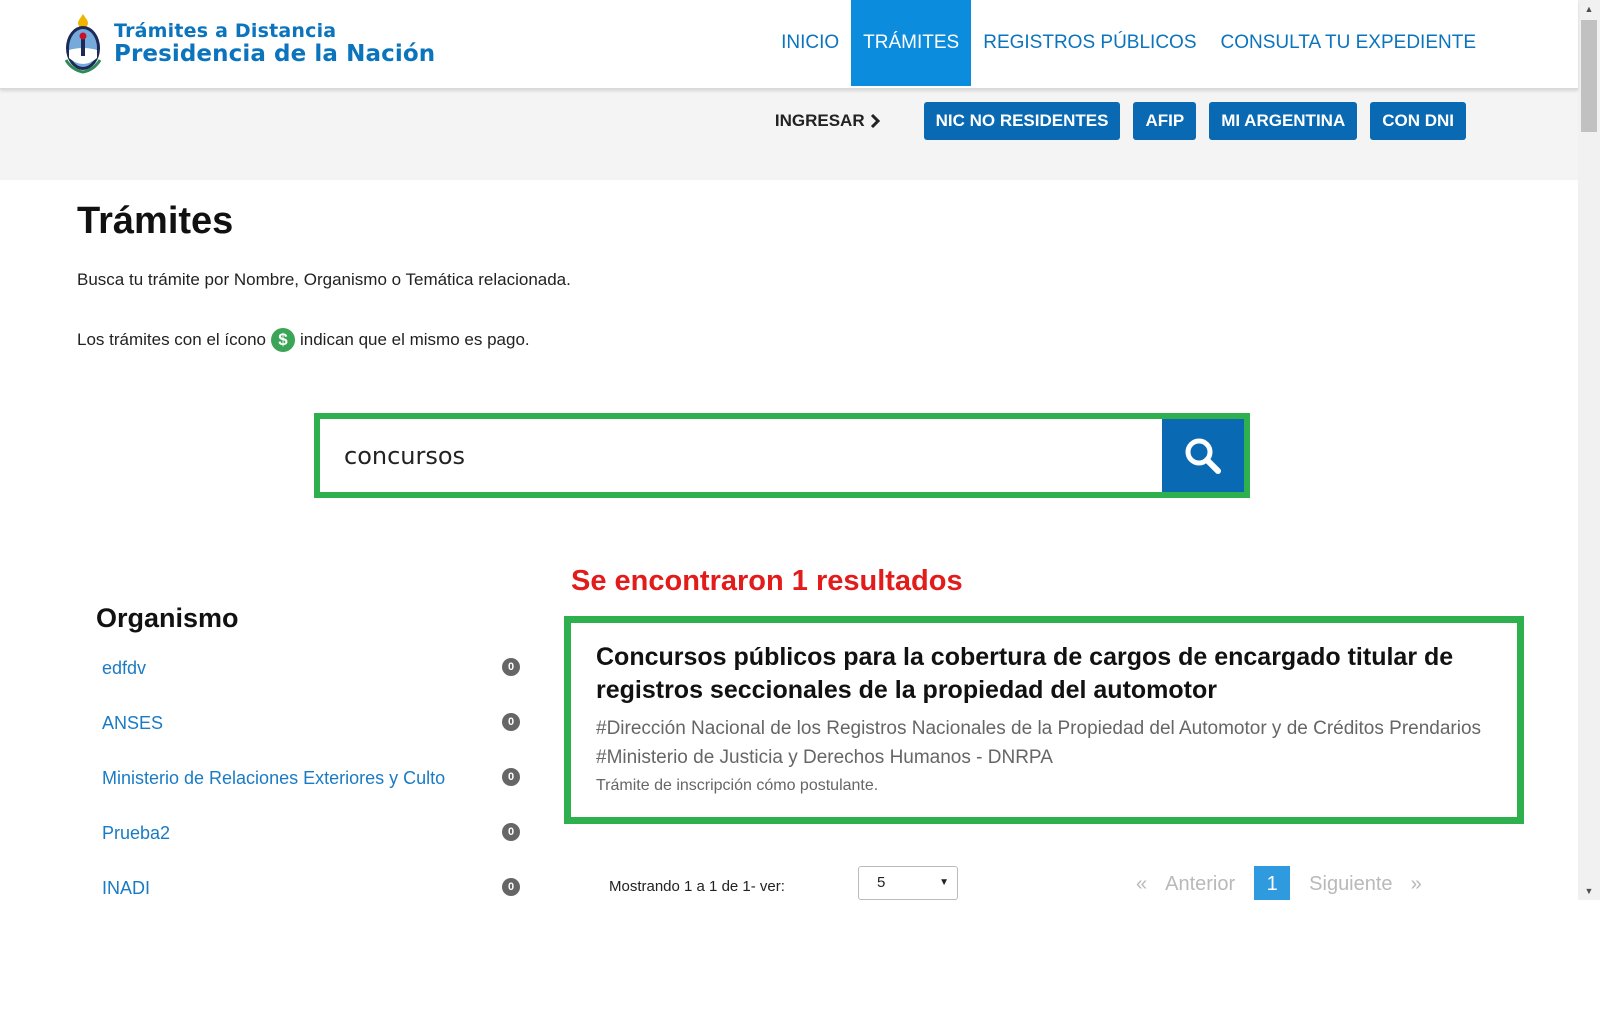 This screenshot has width=1600, height=1026. Describe the element at coordinates (819, 120) in the screenshot. I see `ingresar-text: INGRESAR` at that location.